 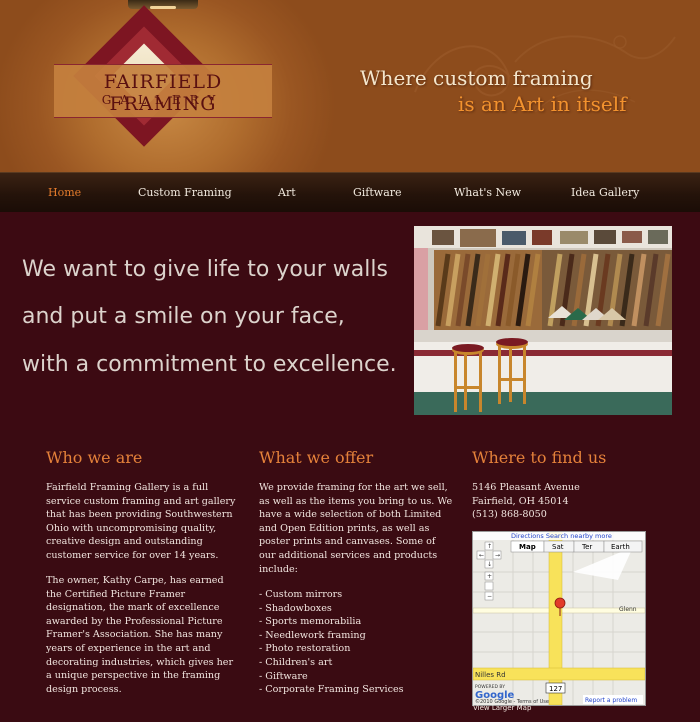 I want to click on lamp-light, so click(x=163, y=7).